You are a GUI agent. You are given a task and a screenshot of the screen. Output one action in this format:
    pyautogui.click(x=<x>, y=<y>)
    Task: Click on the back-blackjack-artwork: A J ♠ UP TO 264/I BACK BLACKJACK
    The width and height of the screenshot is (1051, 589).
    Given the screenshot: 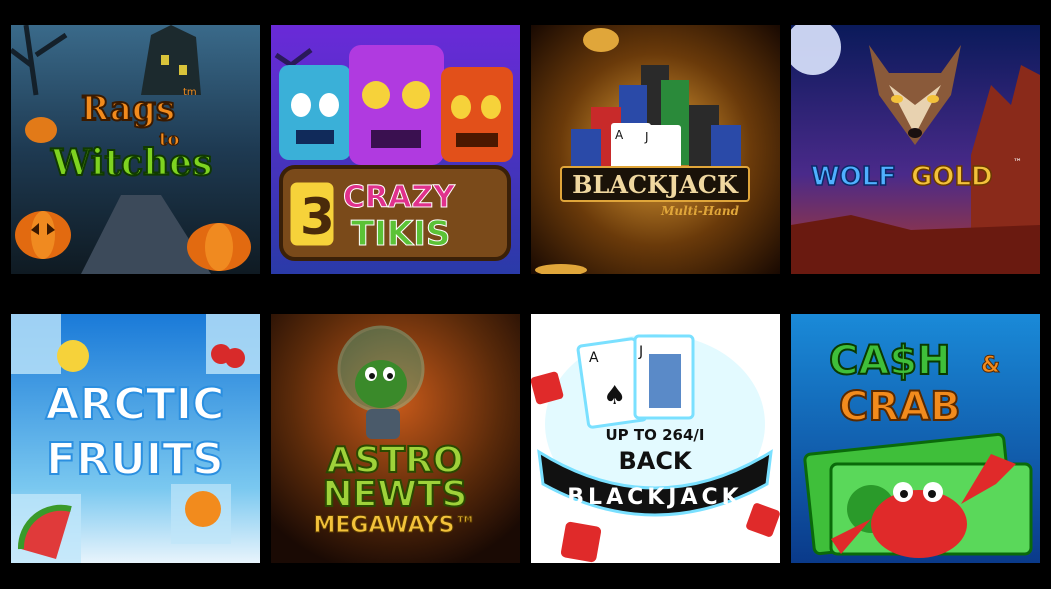 What is the action you would take?
    pyautogui.click(x=655, y=438)
    